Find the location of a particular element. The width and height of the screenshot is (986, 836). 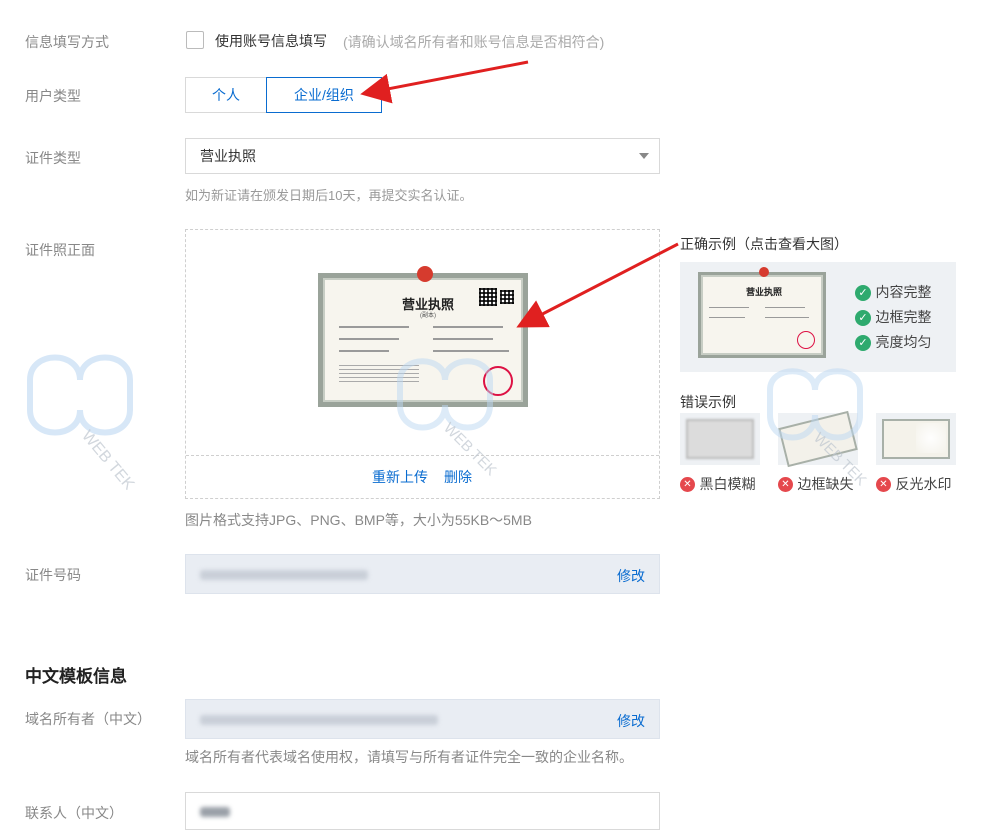

watermark-logo: WEB TEK is located at coordinates (82, 422).